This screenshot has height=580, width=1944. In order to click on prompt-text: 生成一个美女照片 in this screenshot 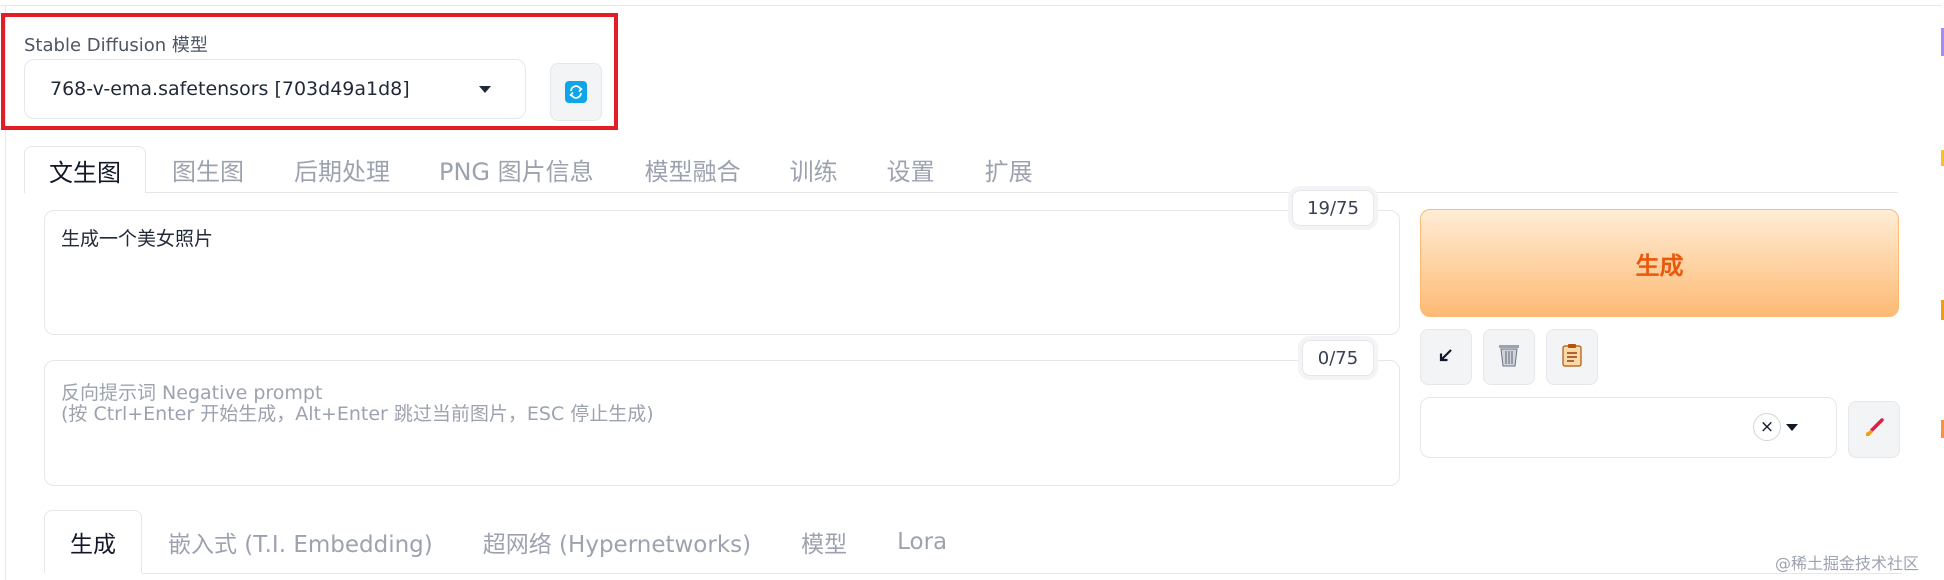, I will do `click(137, 239)`.